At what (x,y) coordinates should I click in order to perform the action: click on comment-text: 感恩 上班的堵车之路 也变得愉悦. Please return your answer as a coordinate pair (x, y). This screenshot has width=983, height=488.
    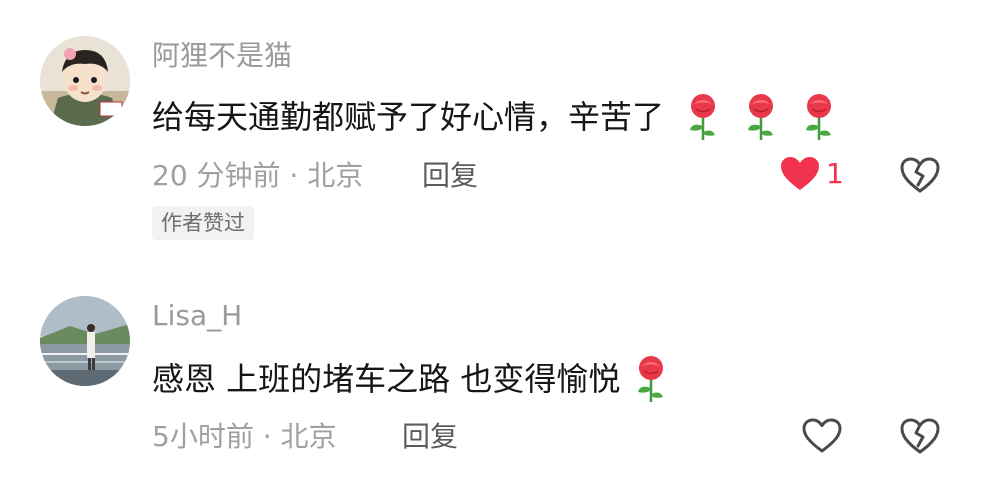
    Looking at the image, I should click on (411, 379).